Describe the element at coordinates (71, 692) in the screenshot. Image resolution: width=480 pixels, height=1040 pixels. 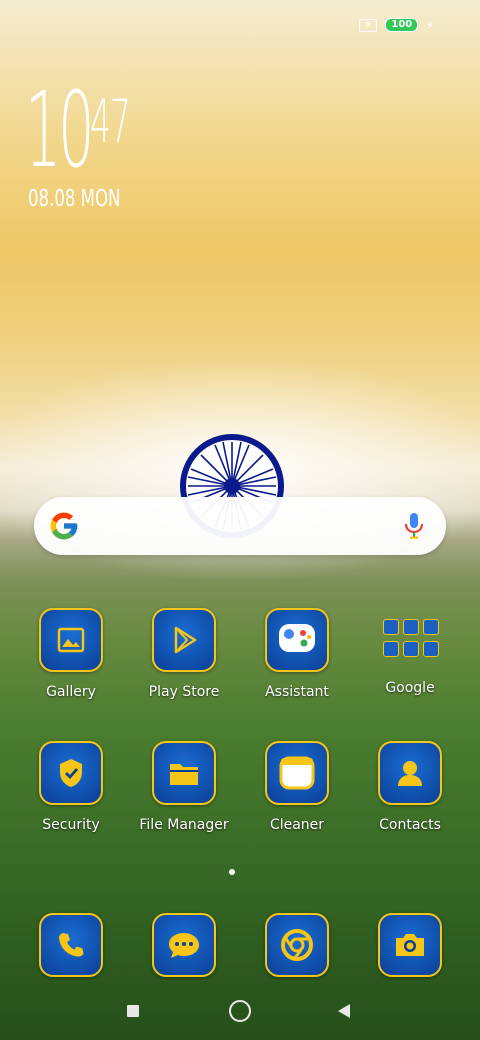
I see `app-label: Gallery` at that location.